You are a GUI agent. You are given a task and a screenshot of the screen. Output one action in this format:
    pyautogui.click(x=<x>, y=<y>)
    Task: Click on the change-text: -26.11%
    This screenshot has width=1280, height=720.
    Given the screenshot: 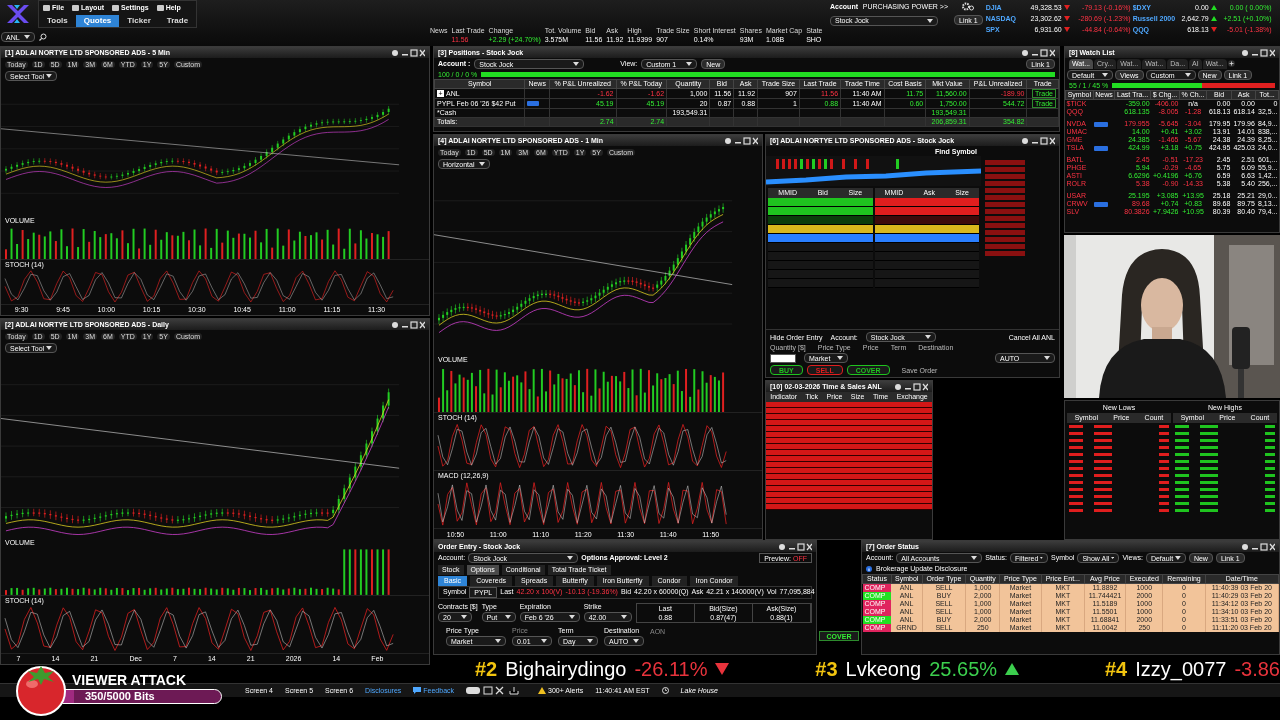 What is the action you would take?
    pyautogui.click(x=671, y=669)
    